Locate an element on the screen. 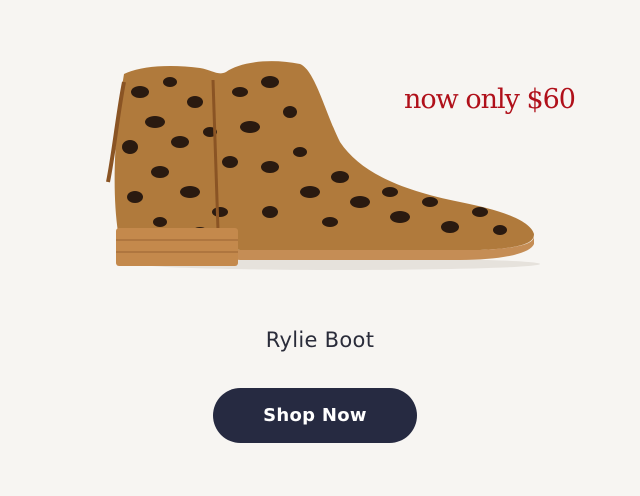 This screenshot has width=640, height=496. shop-now-button: Shop Now is located at coordinates (315, 415).